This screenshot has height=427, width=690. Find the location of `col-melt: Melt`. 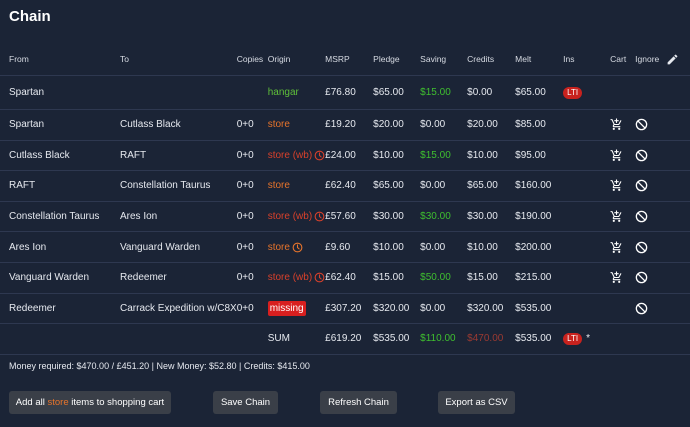

col-melt: Melt is located at coordinates (539, 59).